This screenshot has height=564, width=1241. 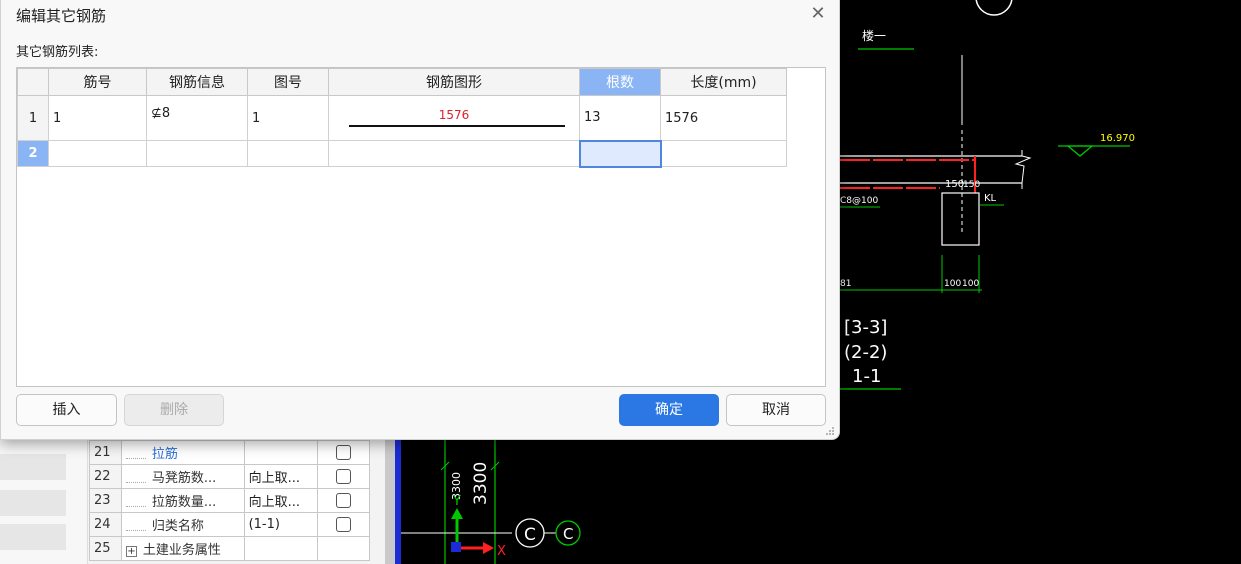 I want to click on property-name: + 土建业务属性, so click(x=182, y=548).